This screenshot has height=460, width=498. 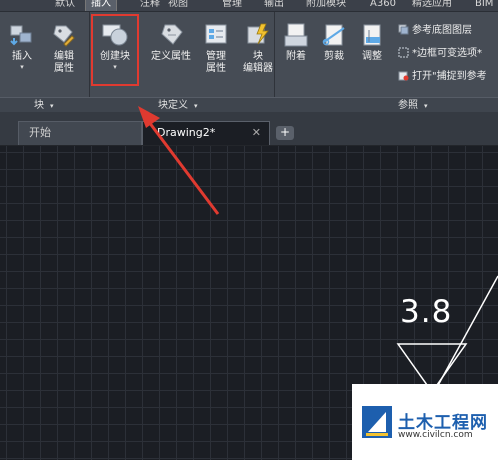 I want to click on arrow-shaft, so click(x=183, y=168).